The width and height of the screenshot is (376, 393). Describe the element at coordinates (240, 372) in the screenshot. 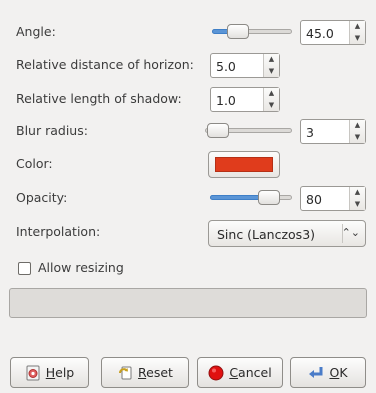

I see `cancel-button: Cancel` at that location.